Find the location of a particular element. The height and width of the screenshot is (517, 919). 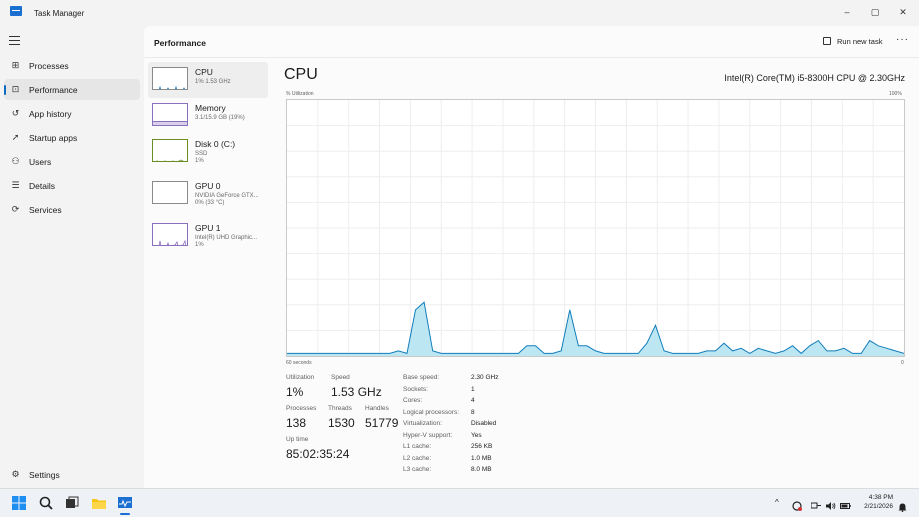

notification-bell-icon is located at coordinates (902, 506).